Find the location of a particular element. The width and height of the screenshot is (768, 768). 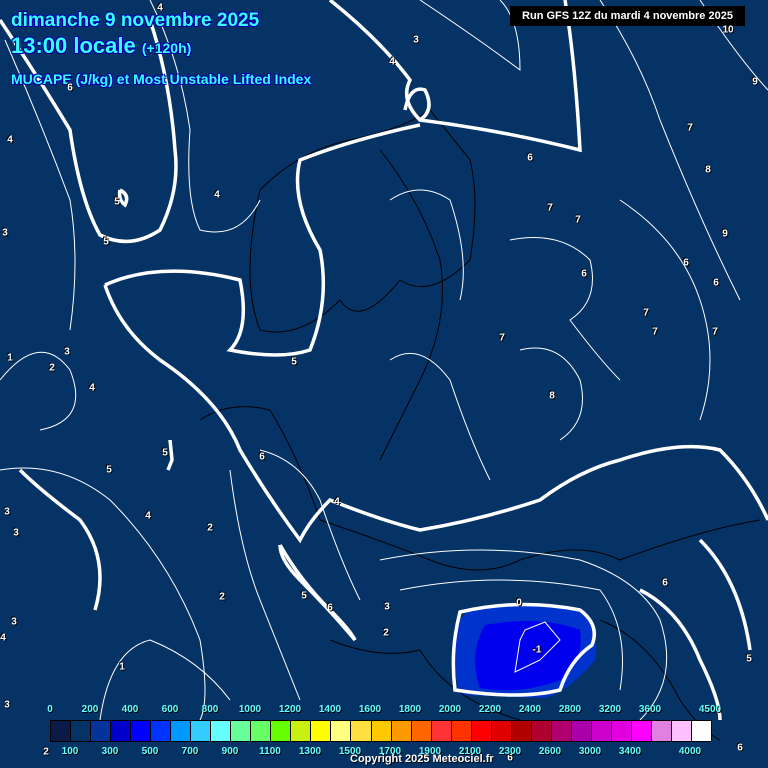

legend-label-top: 600 is located at coordinates (170, 709).